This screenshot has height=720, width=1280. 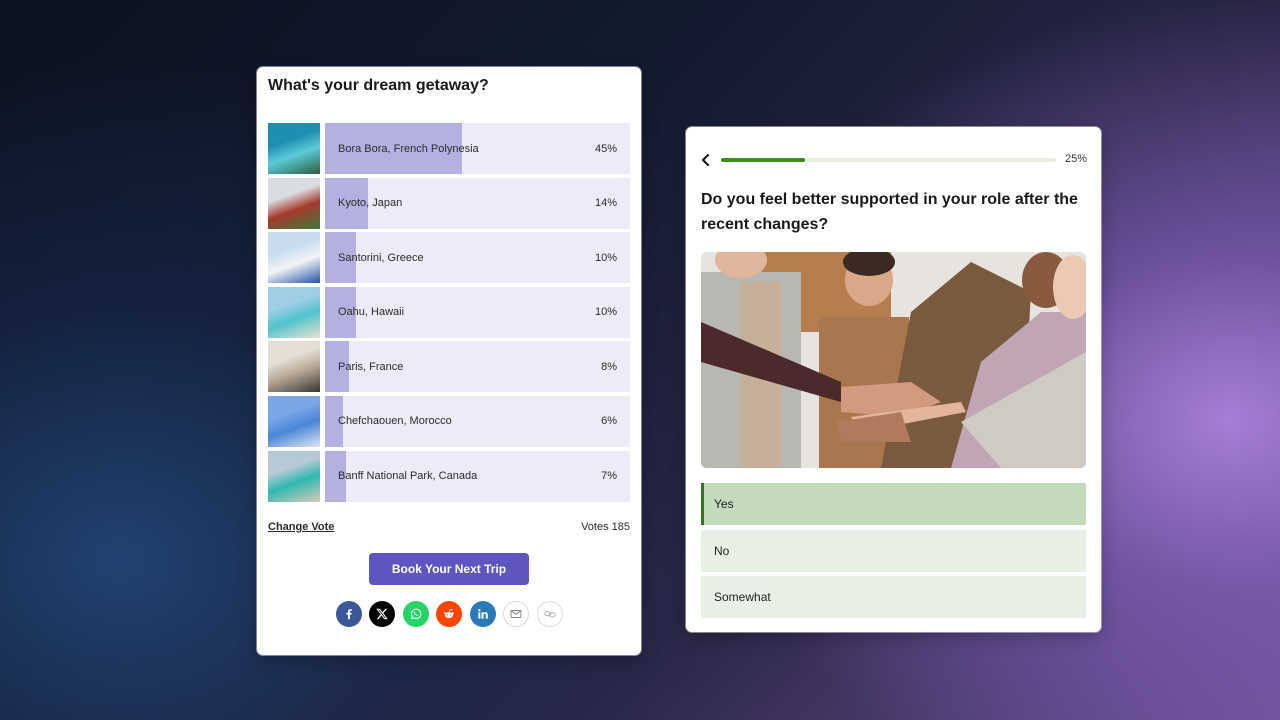 I want to click on option-percent: 6%, so click(x=609, y=421).